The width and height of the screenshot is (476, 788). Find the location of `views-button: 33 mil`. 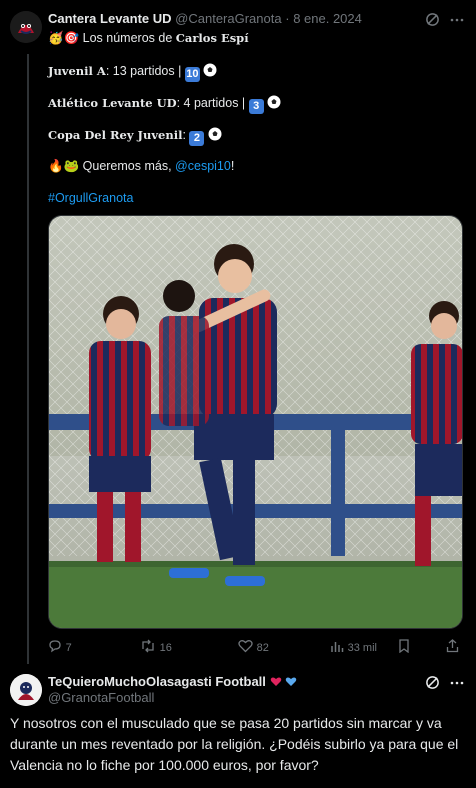

views-button: 33 mil is located at coordinates (353, 646).